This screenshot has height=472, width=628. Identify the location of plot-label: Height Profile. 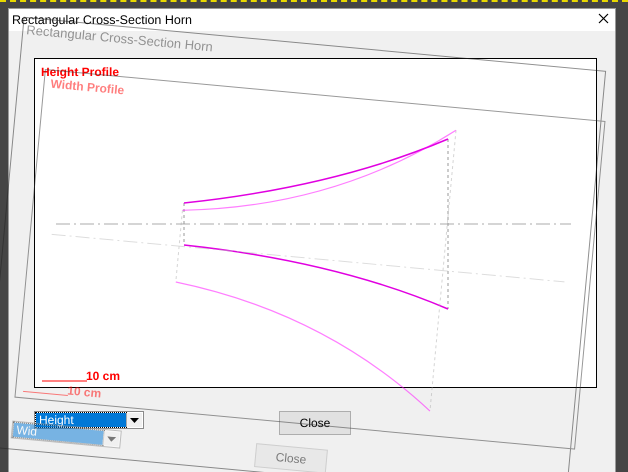
(80, 72).